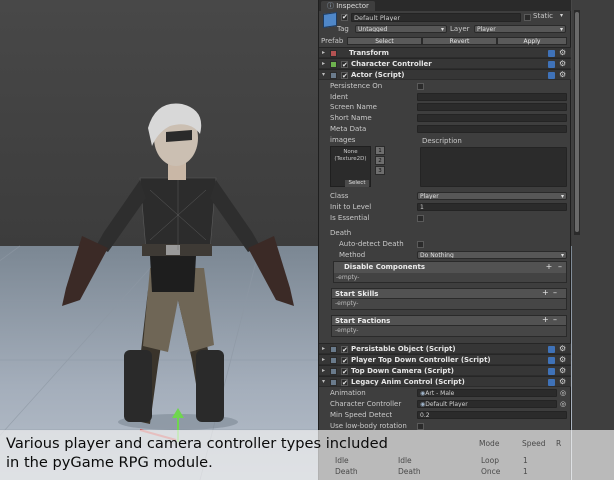 The height and width of the screenshot is (480, 614). What do you see at coordinates (459, 41) in the screenshot?
I see `prefab-revert-button: Revert` at bounding box center [459, 41].